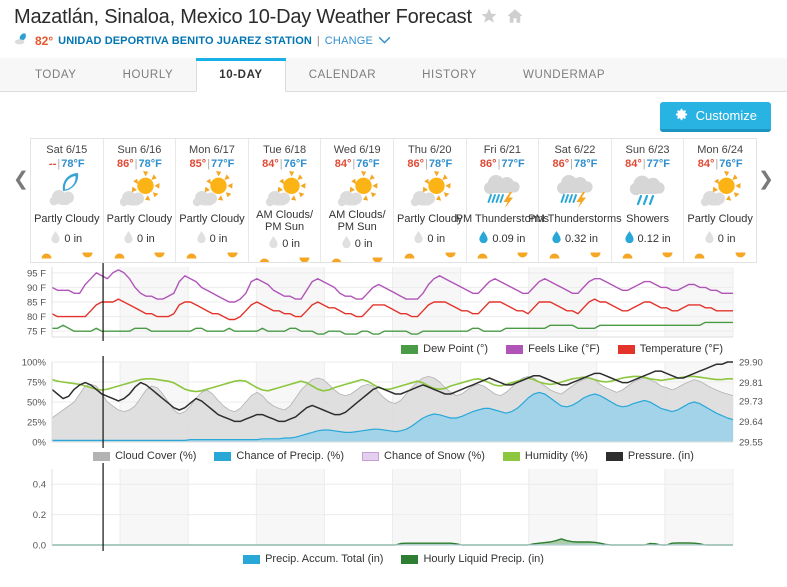 The height and width of the screenshot is (587, 787). Describe the element at coordinates (67, 190) in the screenshot. I see `partly-cloudy-night-icon` at that location.